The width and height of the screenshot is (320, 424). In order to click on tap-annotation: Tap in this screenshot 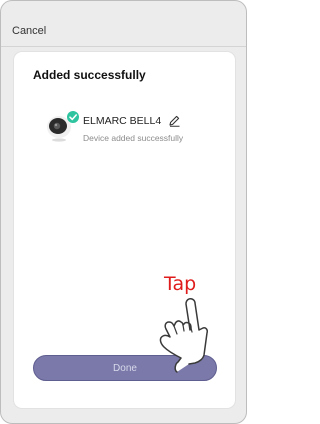, I will do `click(180, 284)`.